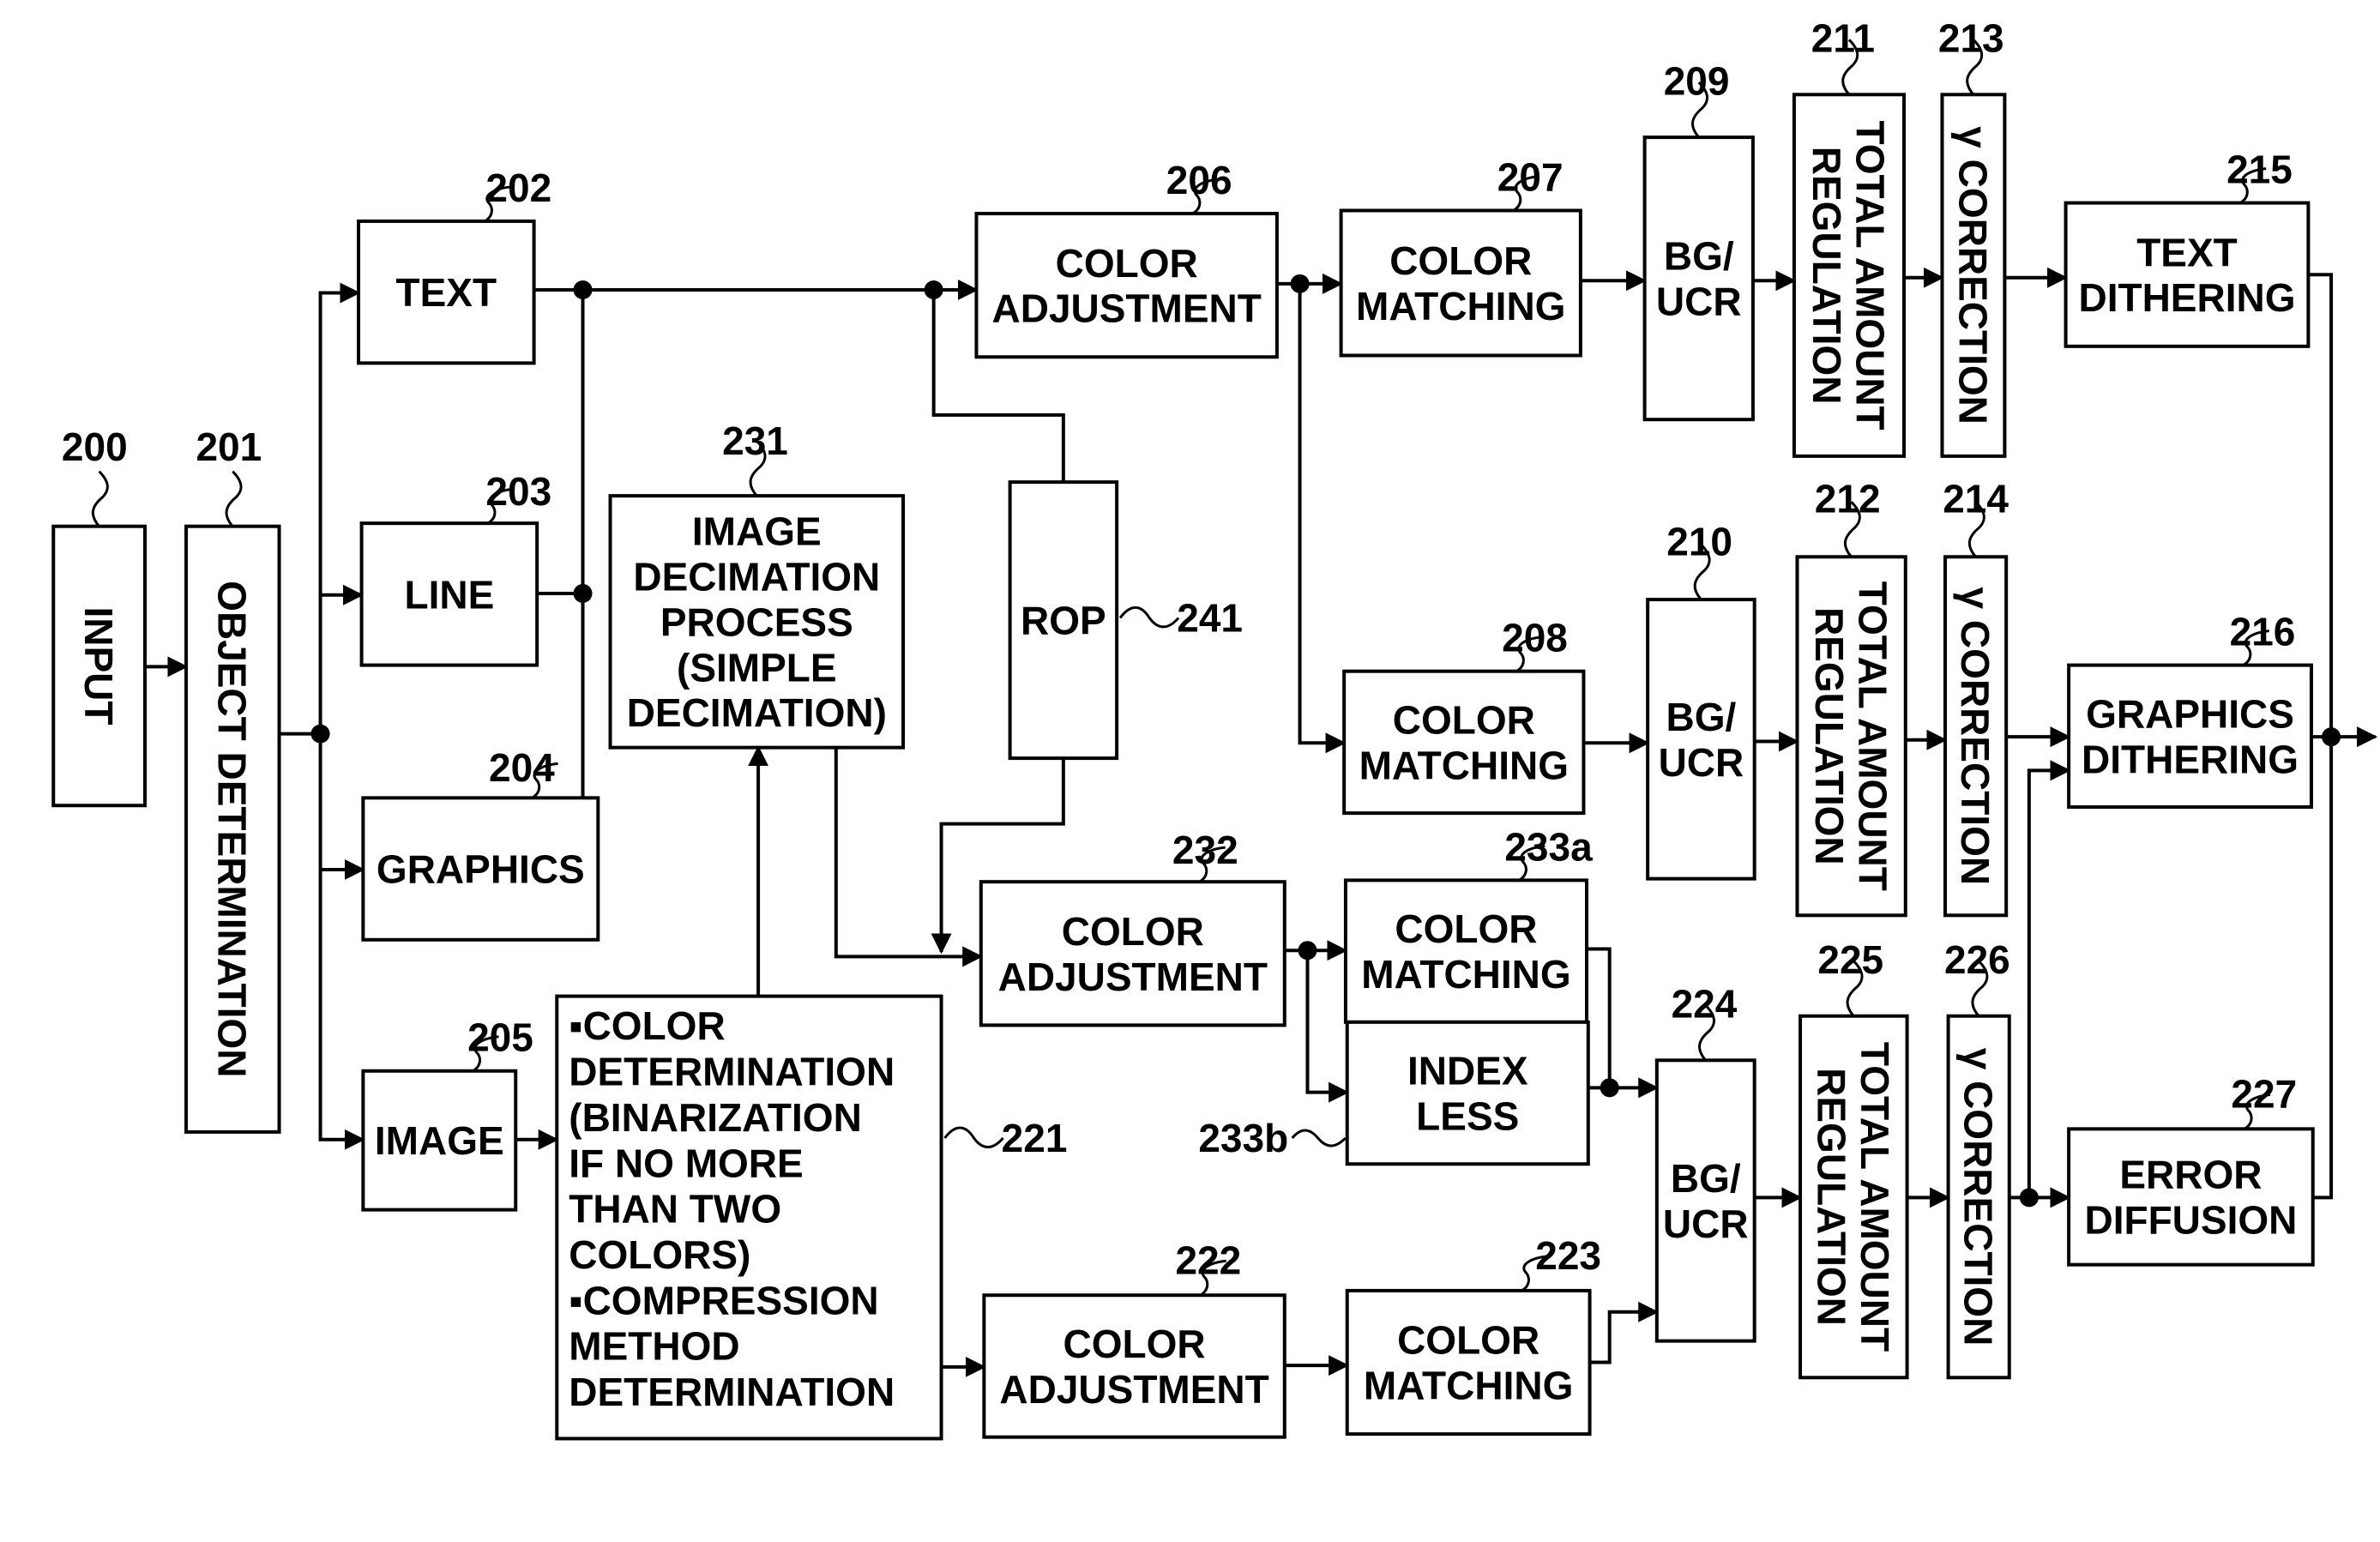  I want to click on block-211: TOTAL AMOUNTREGULATION 211, so click(1850, 237).